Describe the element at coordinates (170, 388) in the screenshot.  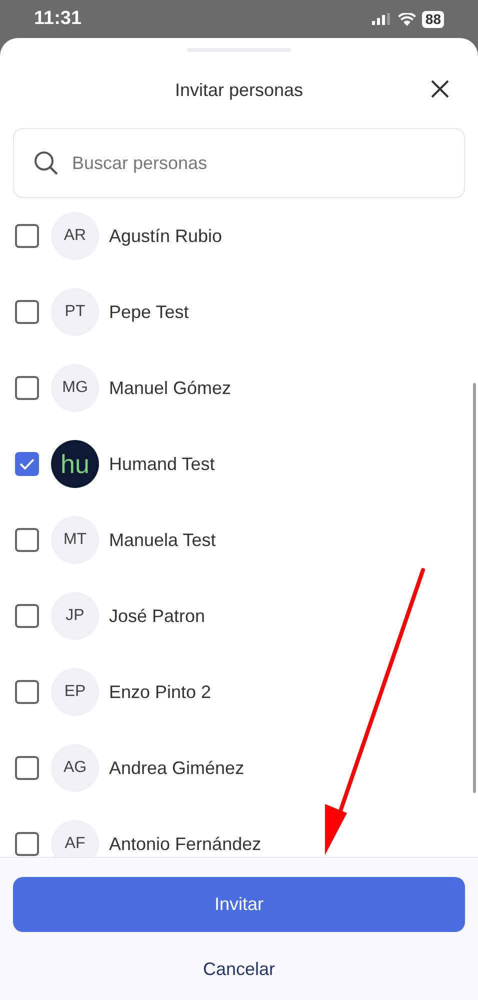
I see `person-name: Manuel Gómez` at that location.